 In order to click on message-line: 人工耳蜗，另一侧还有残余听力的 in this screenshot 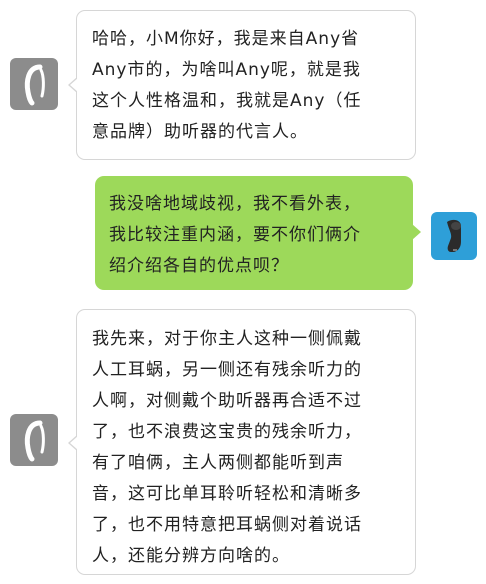, I will do `click(227, 370)`.